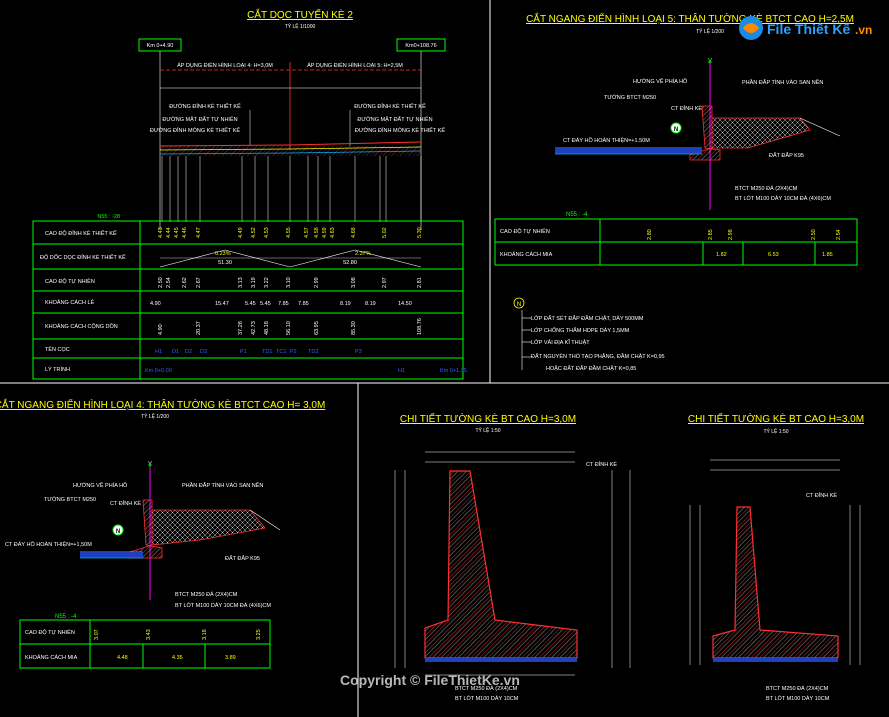 The width and height of the screenshot is (889, 717). I want to click on svg-text: 4.43, so click(161, 232).